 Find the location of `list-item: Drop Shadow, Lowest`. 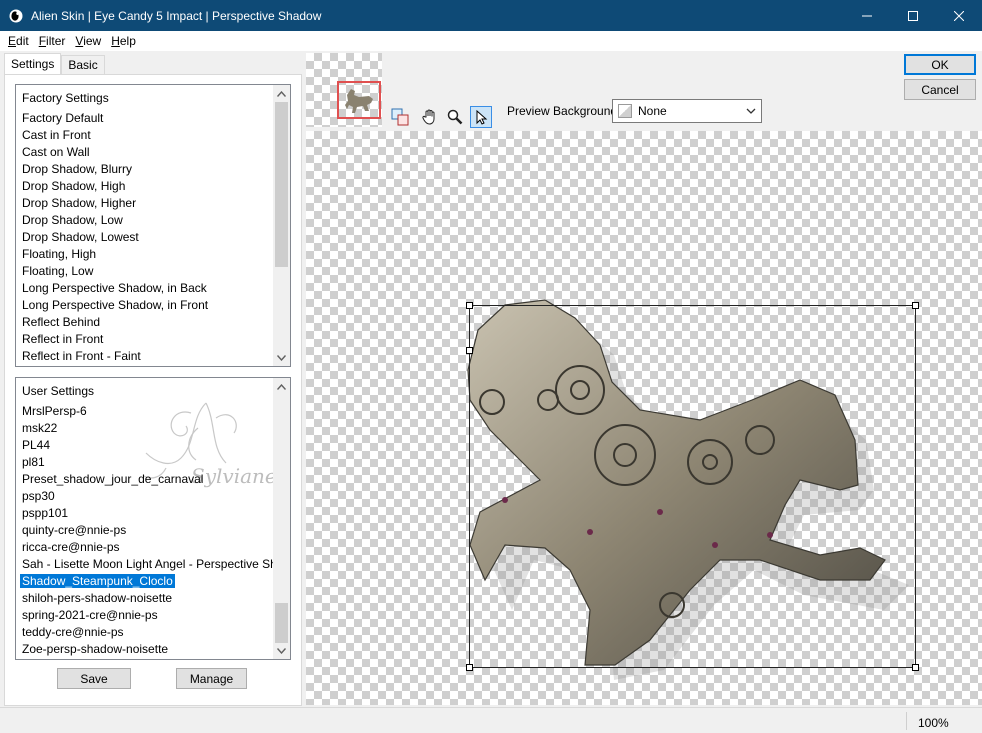

list-item: Drop Shadow, Lowest is located at coordinates (80, 237).